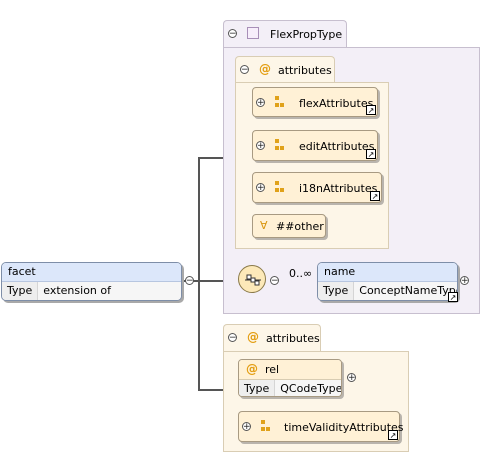  What do you see at coordinates (293, 338) in the screenshot?
I see `bottom-attributes-label: attributes` at bounding box center [293, 338].